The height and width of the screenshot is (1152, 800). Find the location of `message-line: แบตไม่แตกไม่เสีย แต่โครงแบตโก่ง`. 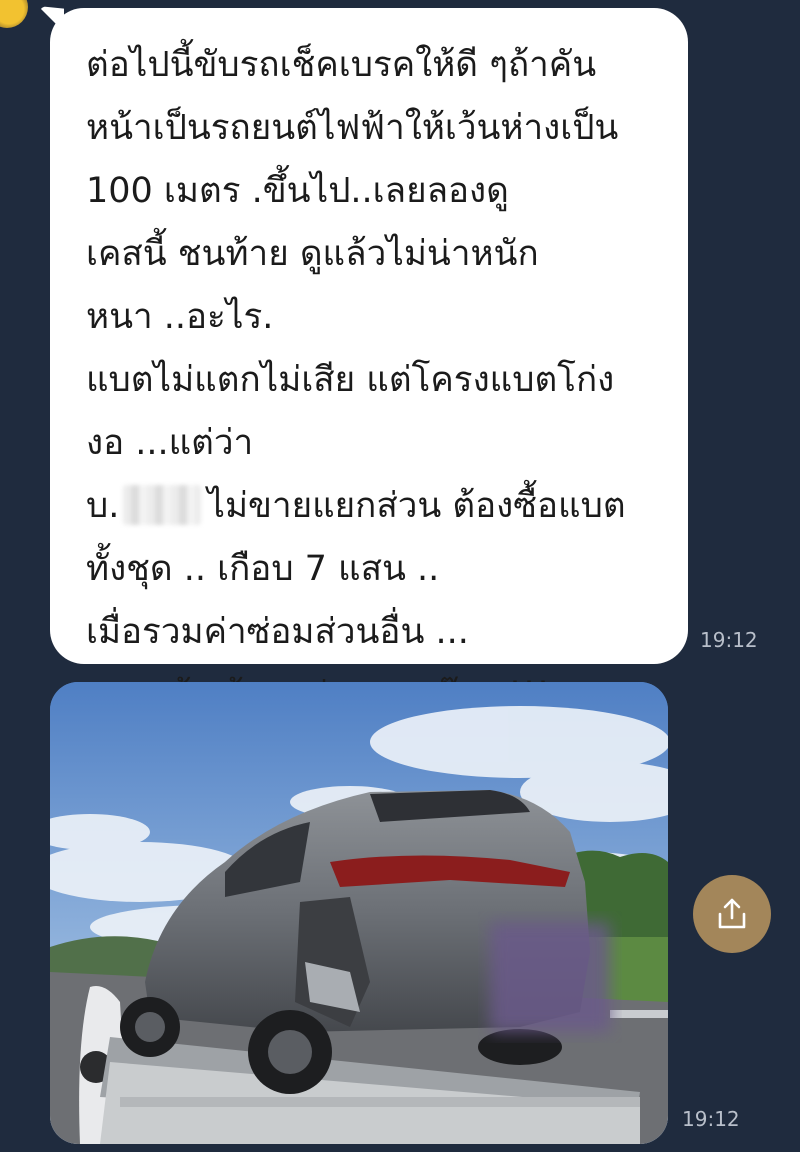

message-line: แบตไม่แตกไม่เสีย แต่โครงแบตโก่ง is located at coordinates (350, 380).